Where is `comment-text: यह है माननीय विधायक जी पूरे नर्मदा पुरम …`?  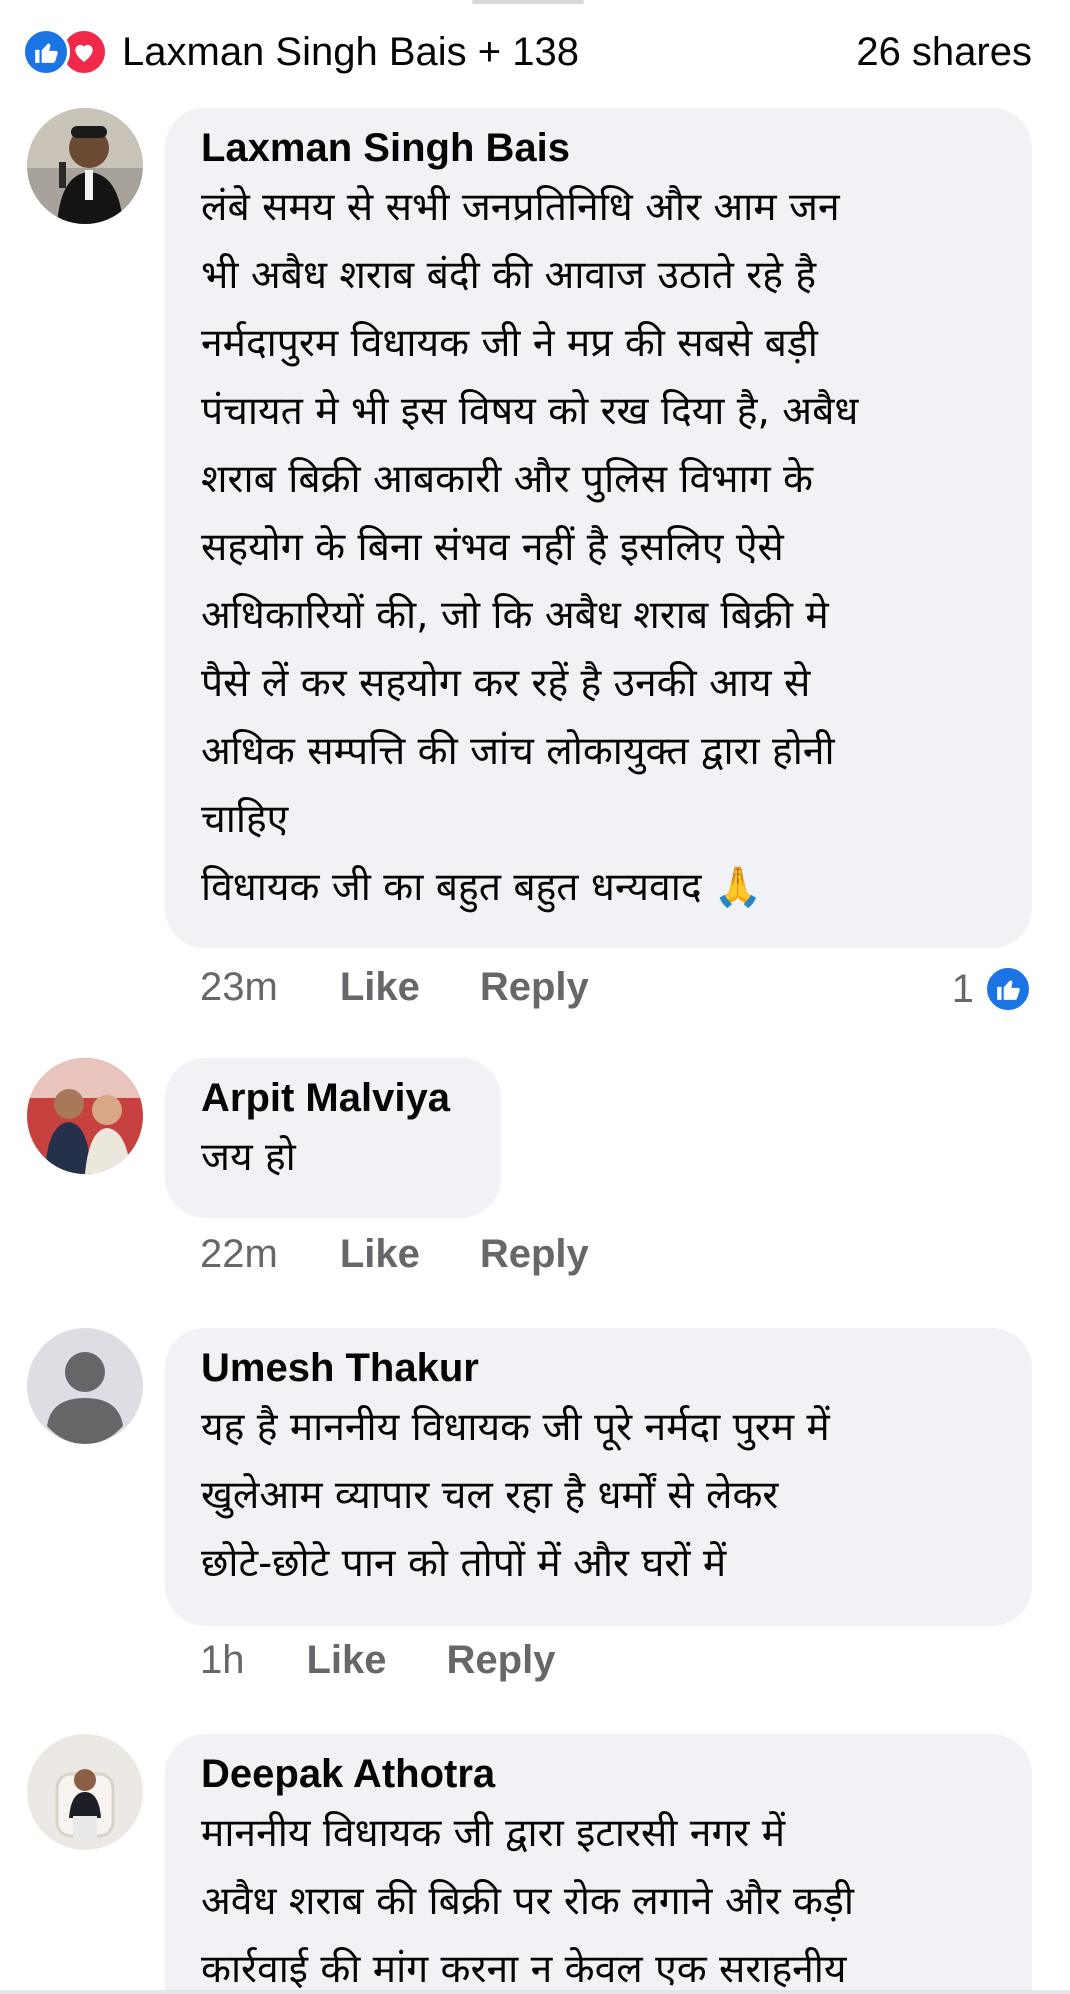
comment-text: यह है माननीय विधायक जी पूरे नर्मदा पुरम … is located at coordinates (598, 1496).